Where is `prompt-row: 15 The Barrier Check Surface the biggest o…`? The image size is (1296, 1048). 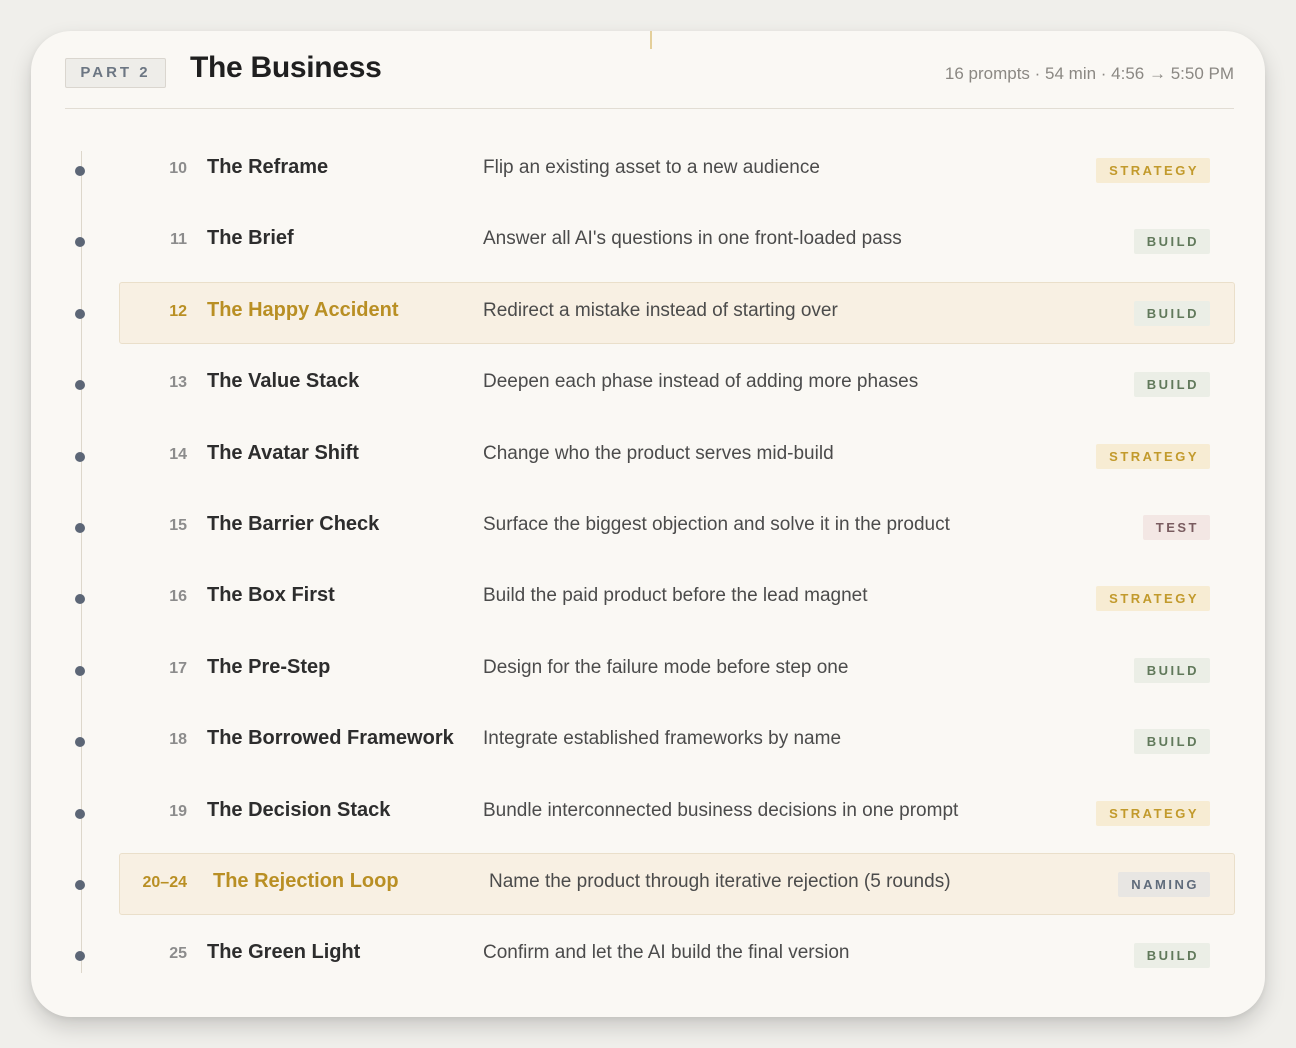 prompt-row: 15 The Barrier Check Surface the biggest o… is located at coordinates (655, 527).